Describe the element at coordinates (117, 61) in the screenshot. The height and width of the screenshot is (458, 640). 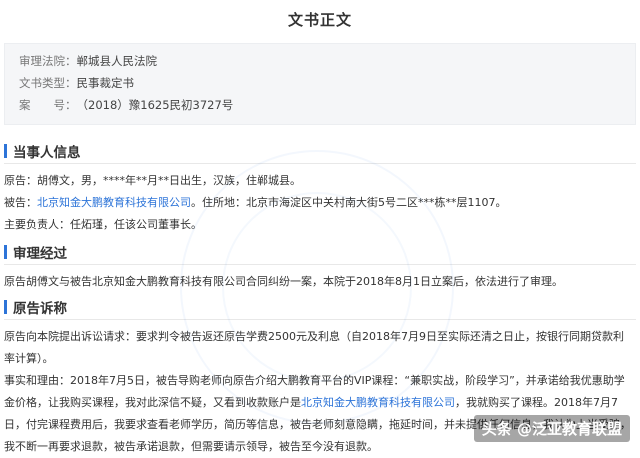
I see `meta-court-value: 郸城县人民法院` at that location.